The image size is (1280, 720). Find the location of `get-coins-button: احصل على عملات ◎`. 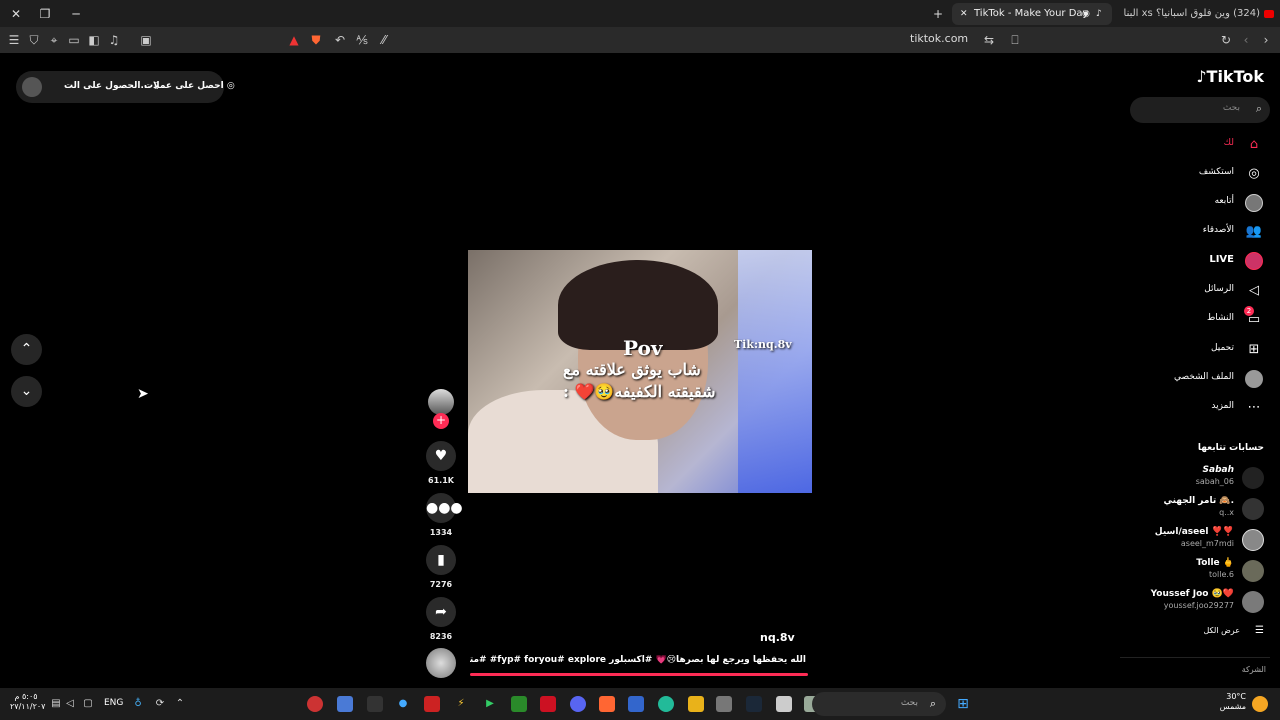

get-coins-button: احصل على عملات ◎ is located at coordinates (189, 86).